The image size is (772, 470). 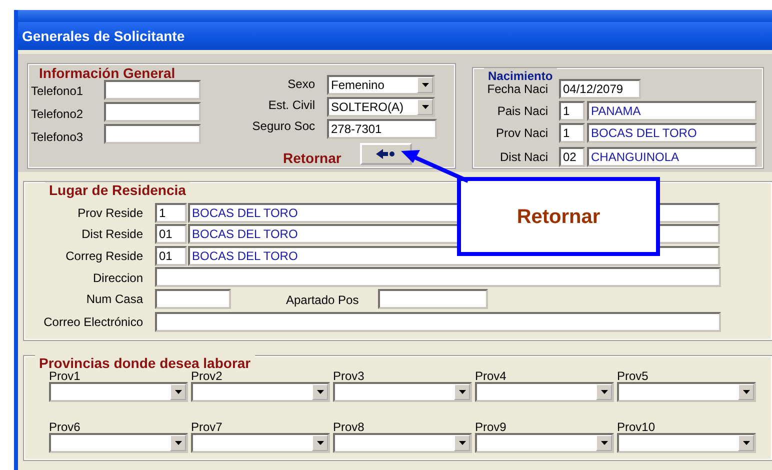 I want to click on field-label: Prov9, so click(x=490, y=427).